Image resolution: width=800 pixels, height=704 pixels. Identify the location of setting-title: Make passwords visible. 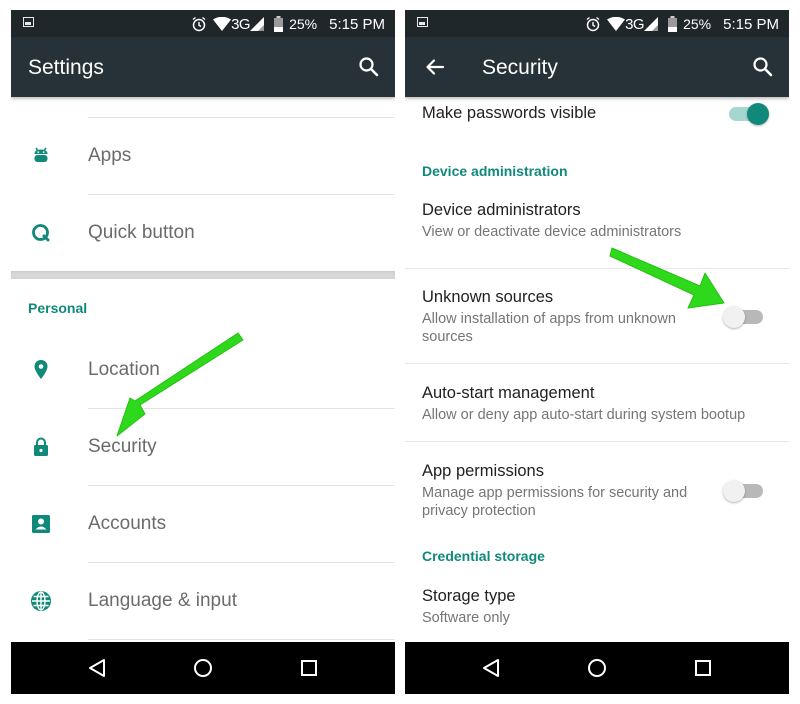
(509, 113).